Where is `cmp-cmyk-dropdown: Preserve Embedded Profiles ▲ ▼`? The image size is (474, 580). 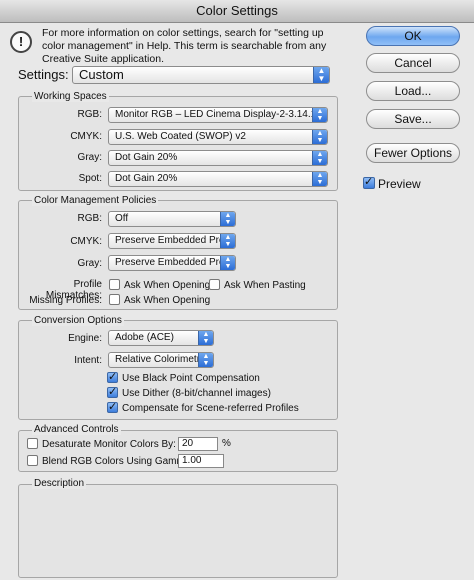 cmp-cmyk-dropdown: Preserve Embedded Profiles ▲ ▼ is located at coordinates (172, 241).